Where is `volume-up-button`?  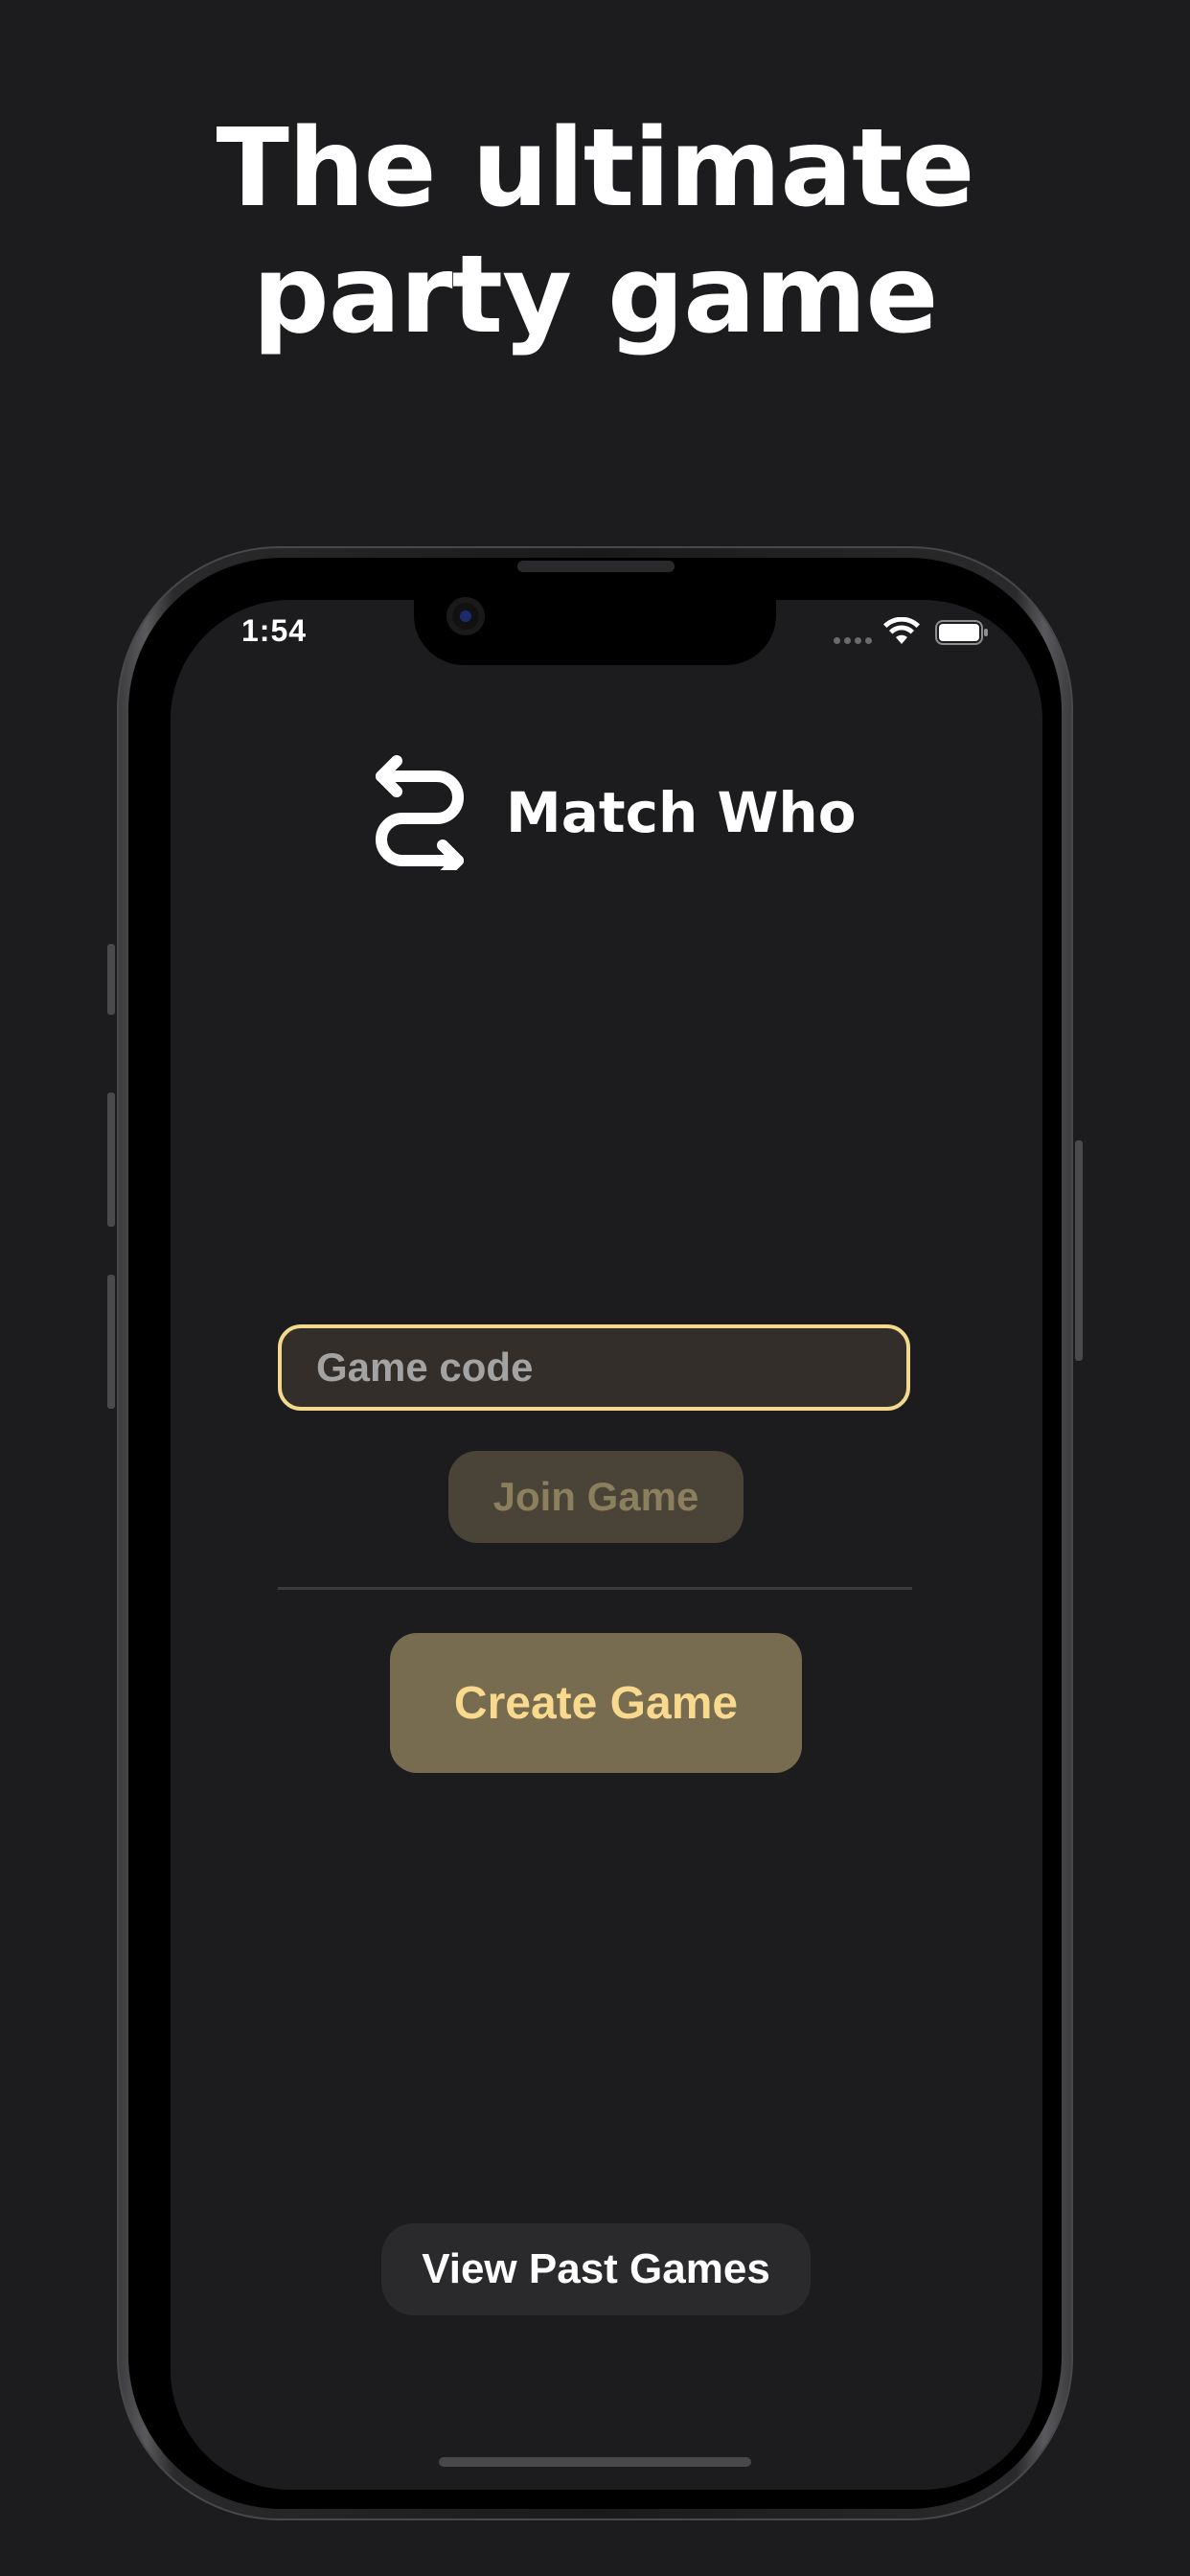 volume-up-button is located at coordinates (111, 1159).